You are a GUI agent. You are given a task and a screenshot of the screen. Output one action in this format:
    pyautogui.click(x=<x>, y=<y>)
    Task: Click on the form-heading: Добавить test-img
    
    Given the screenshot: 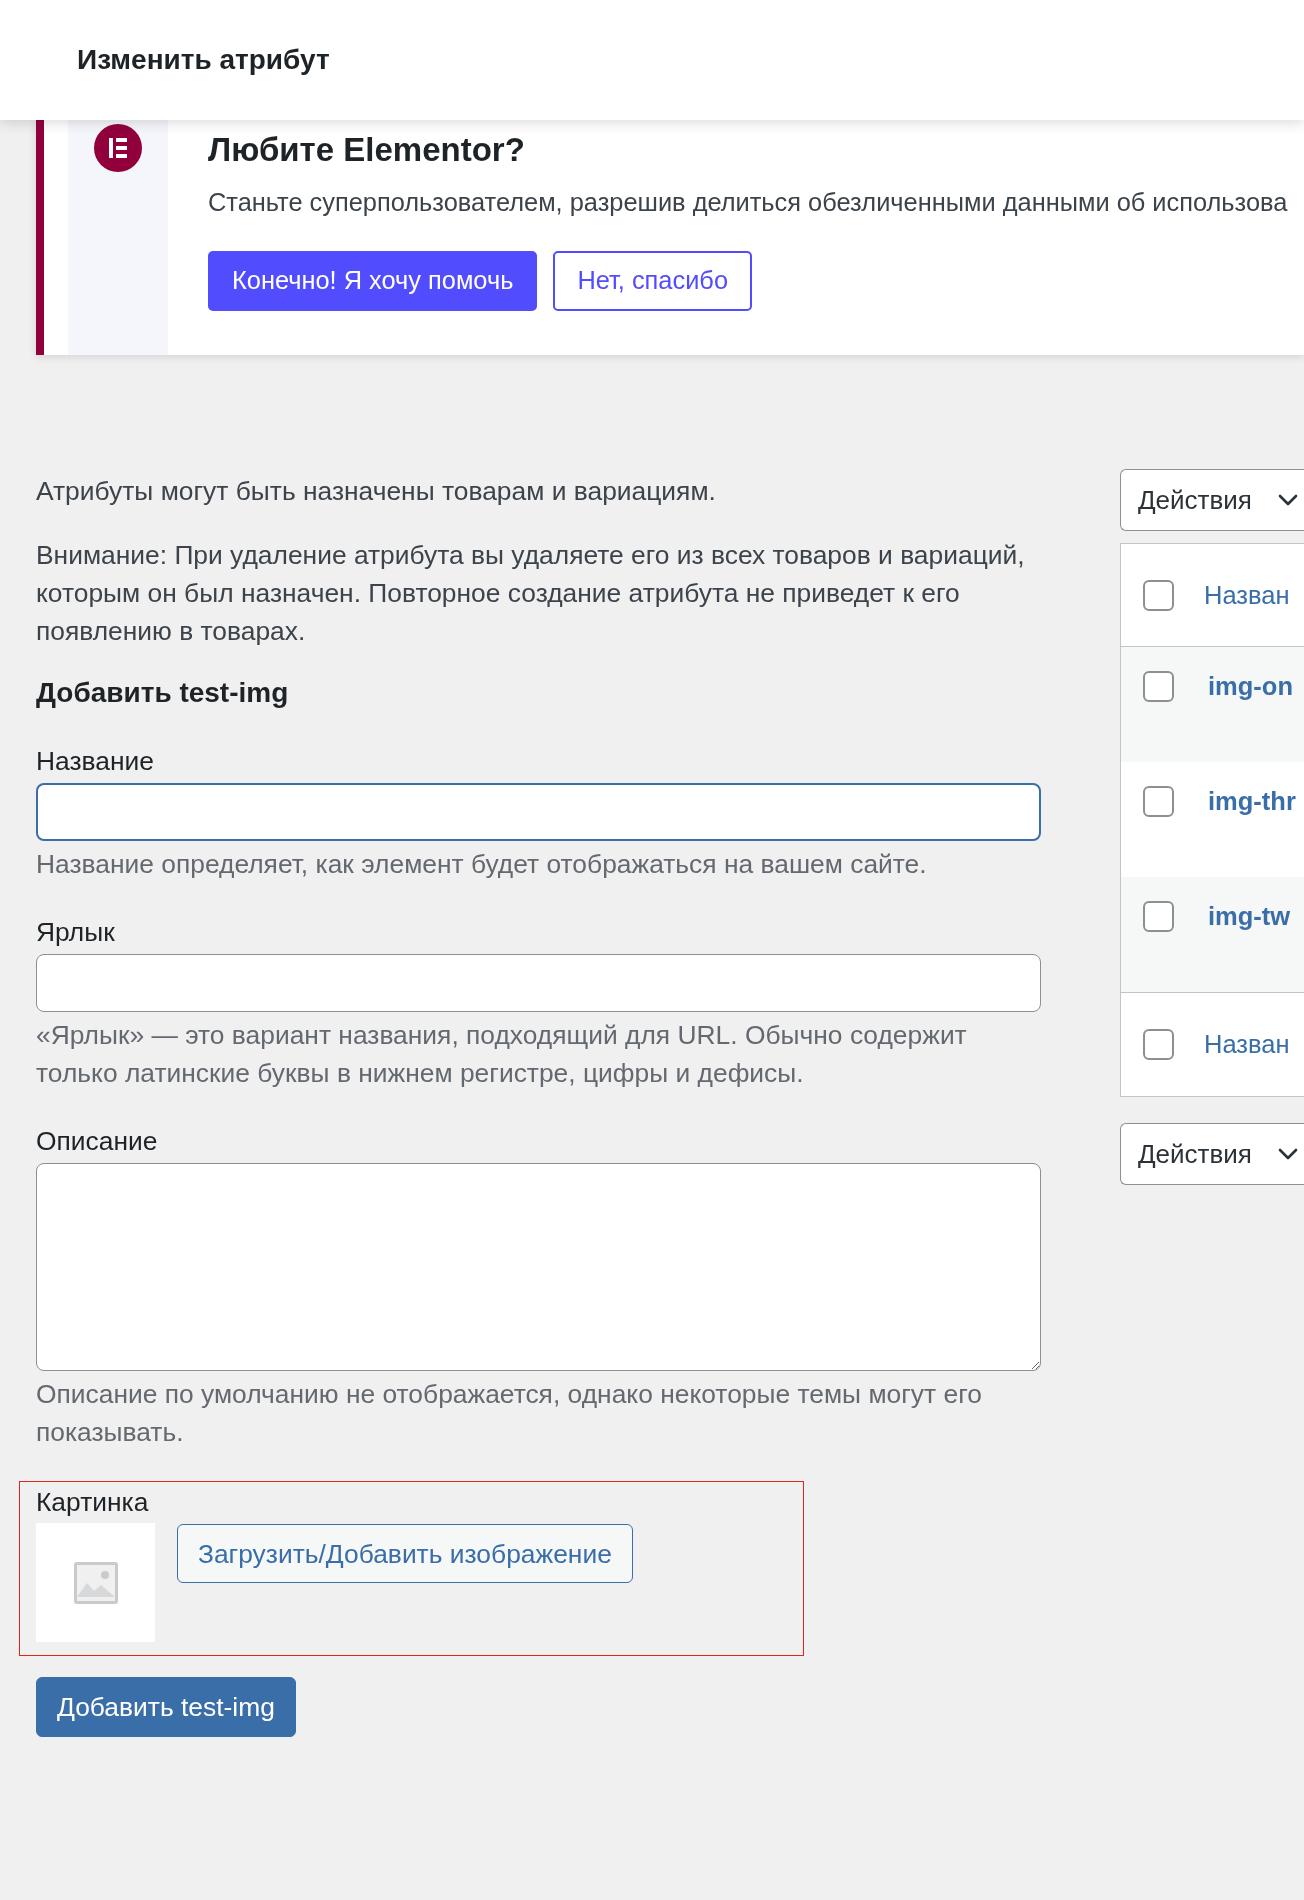 What is the action you would take?
    pyautogui.click(x=163, y=693)
    